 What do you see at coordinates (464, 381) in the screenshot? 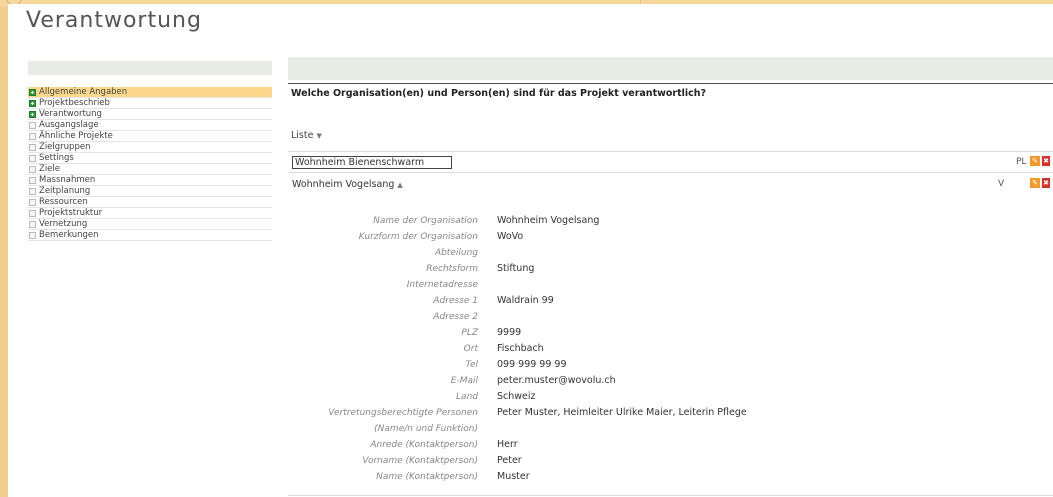
I see `detail-label: E-Mail` at bounding box center [464, 381].